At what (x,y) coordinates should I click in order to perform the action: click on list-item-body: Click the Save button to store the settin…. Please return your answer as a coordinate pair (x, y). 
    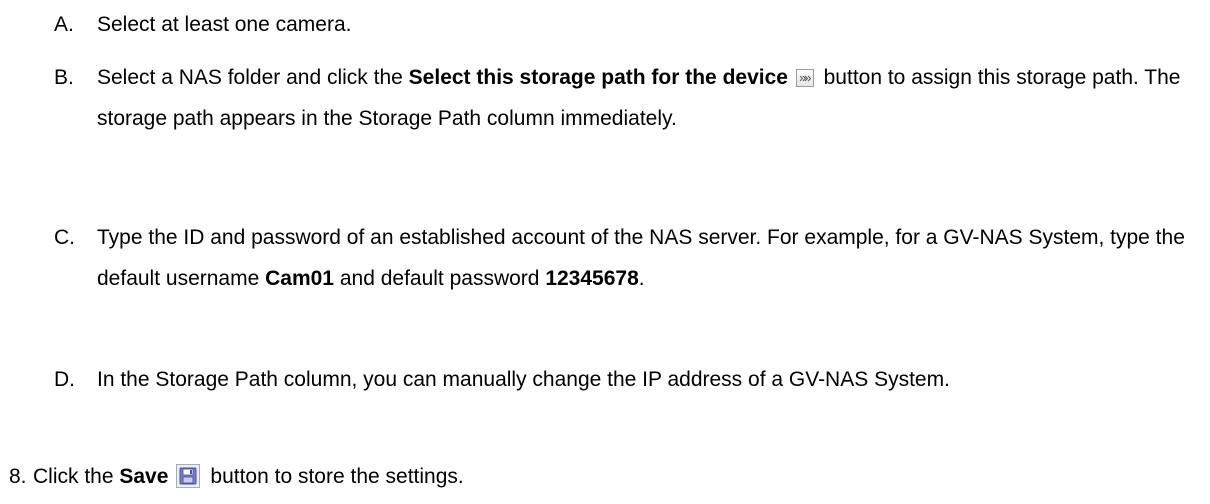
    Looking at the image, I should click on (248, 476).